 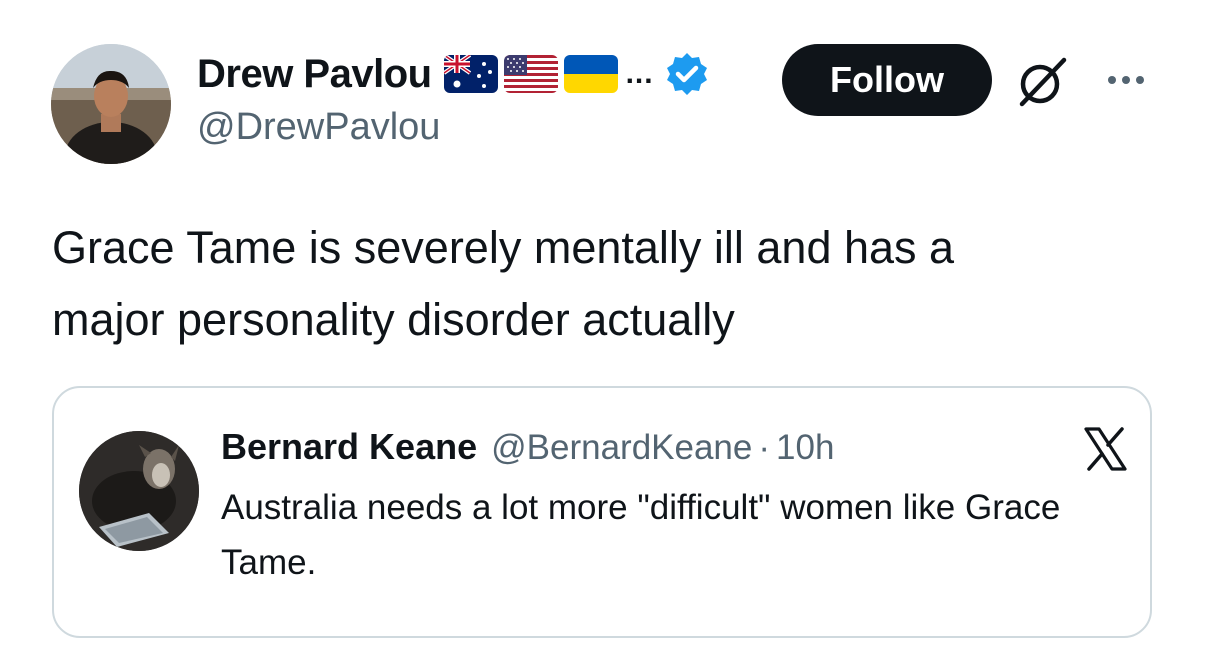 I want to click on author-avatar, so click(x=111, y=104).